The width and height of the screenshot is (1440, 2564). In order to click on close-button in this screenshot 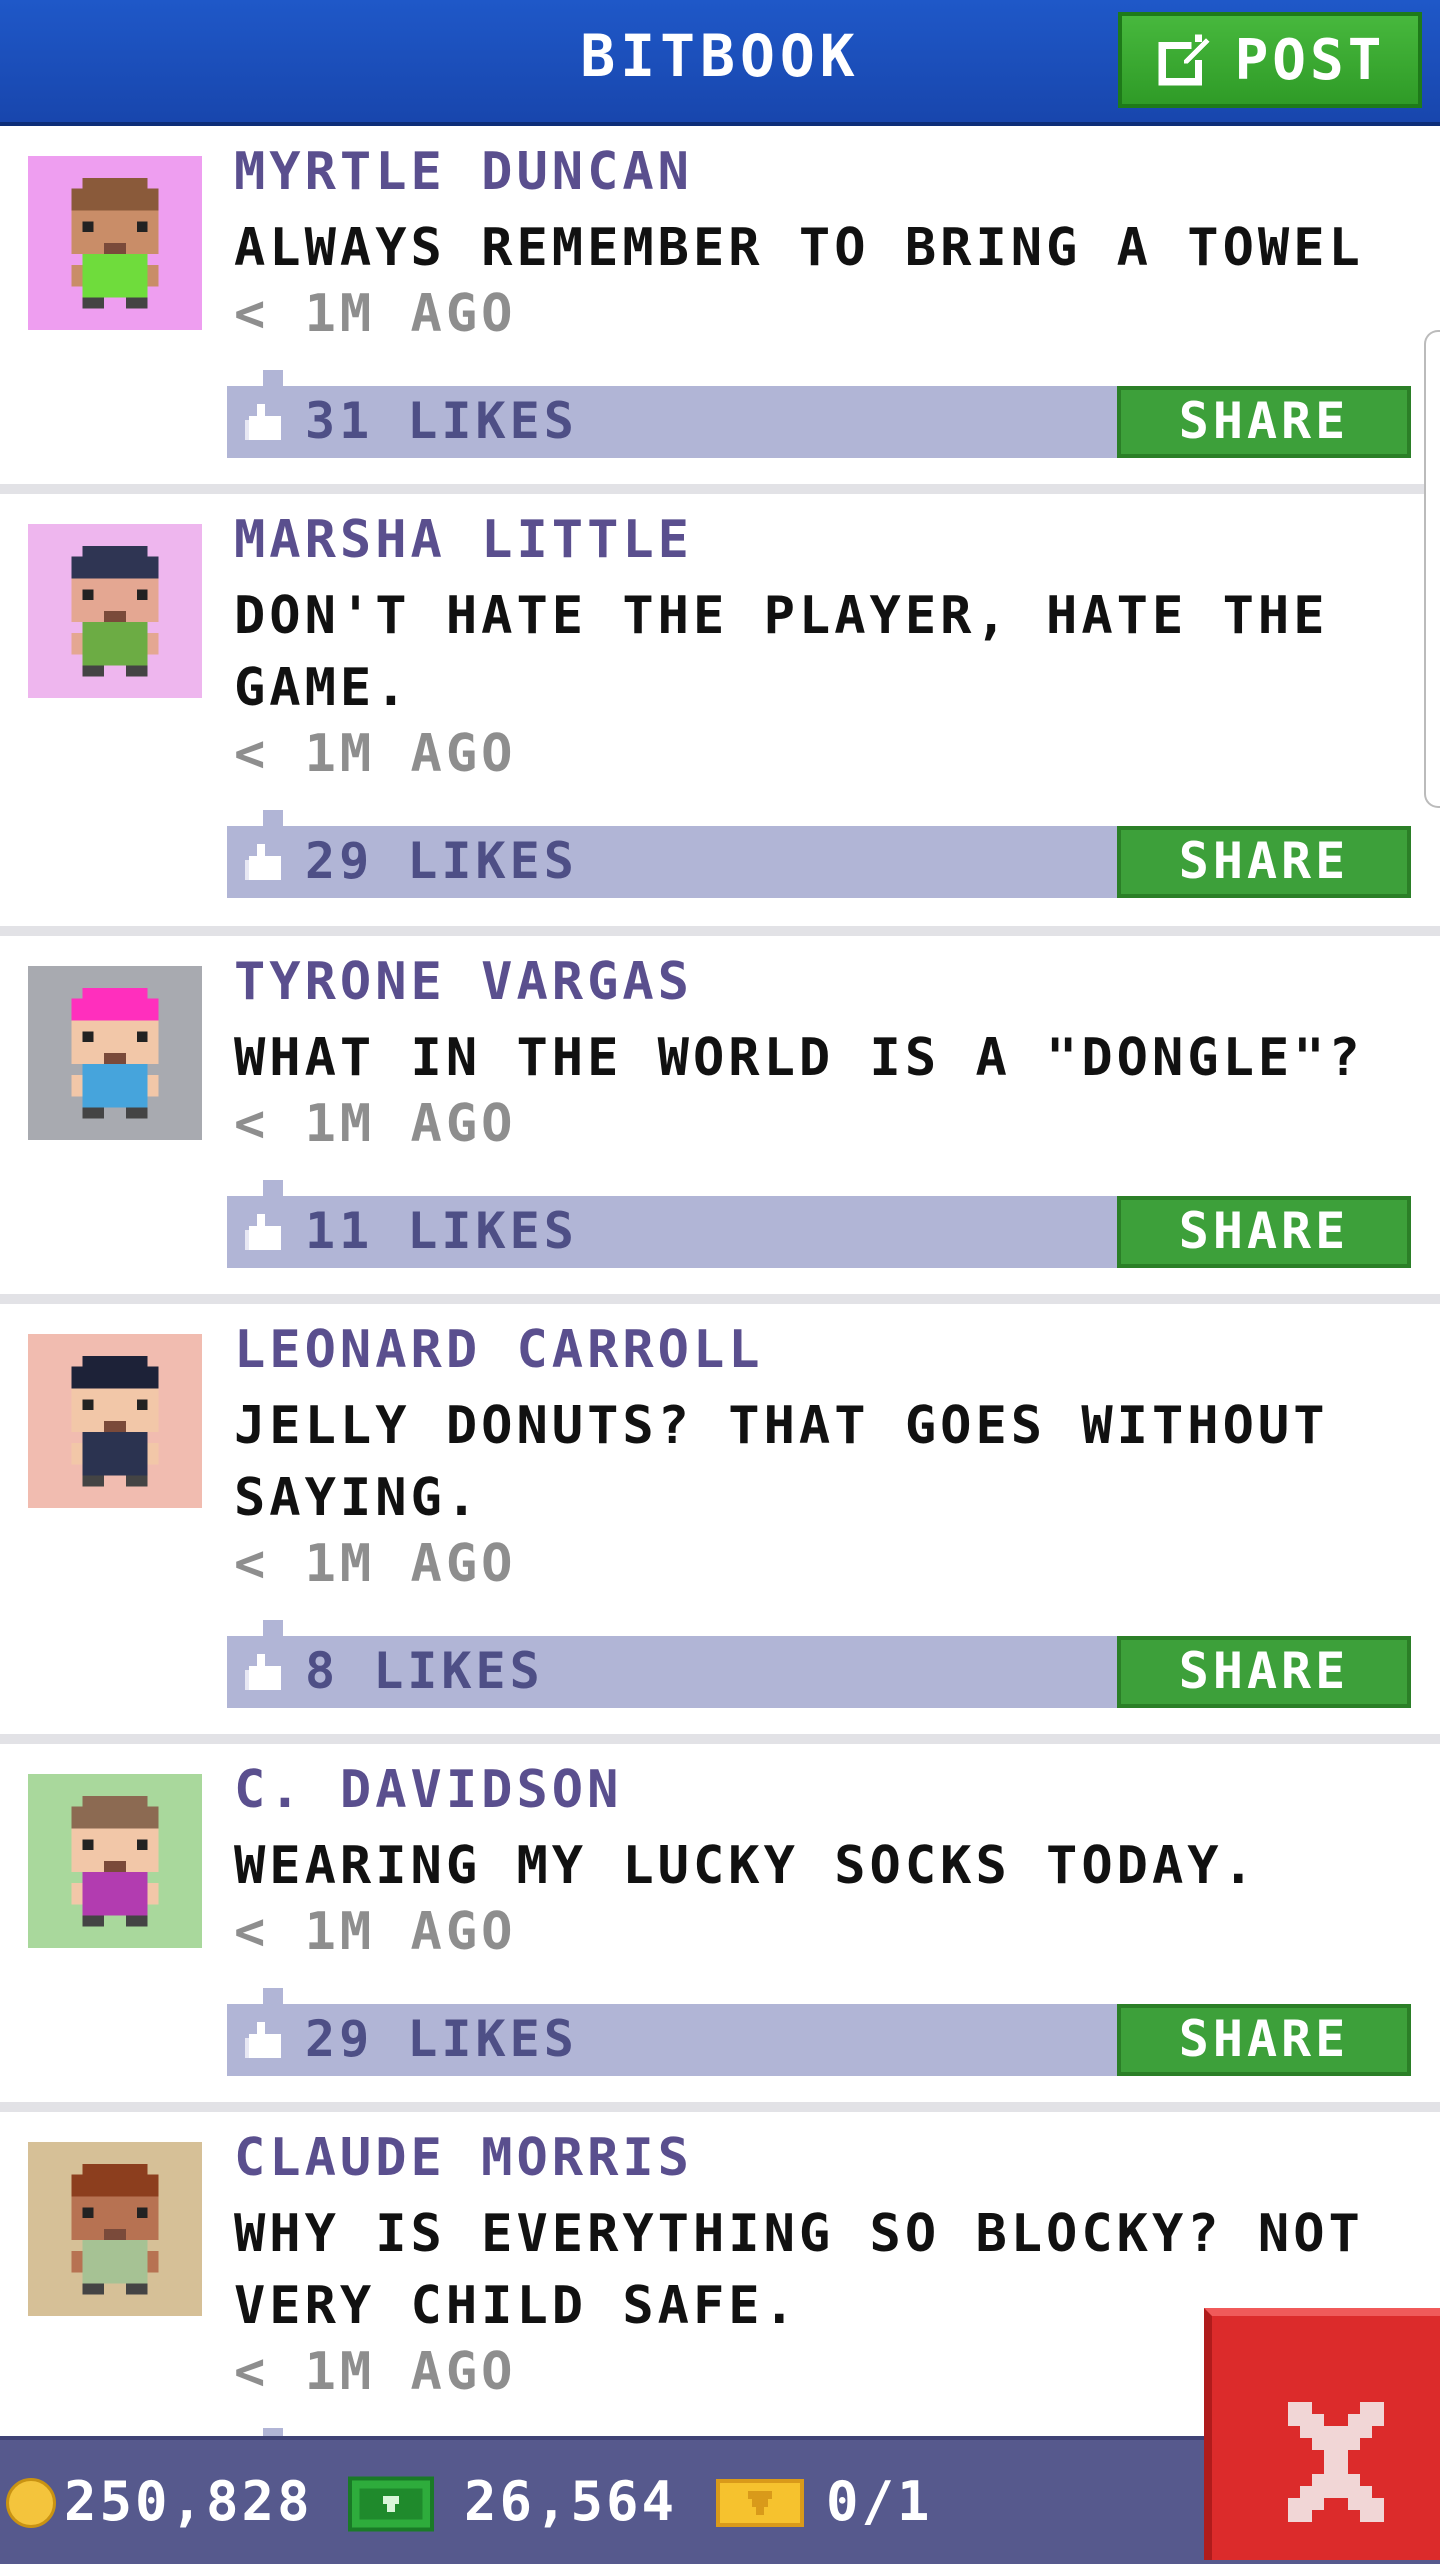, I will do `click(1322, 2434)`.